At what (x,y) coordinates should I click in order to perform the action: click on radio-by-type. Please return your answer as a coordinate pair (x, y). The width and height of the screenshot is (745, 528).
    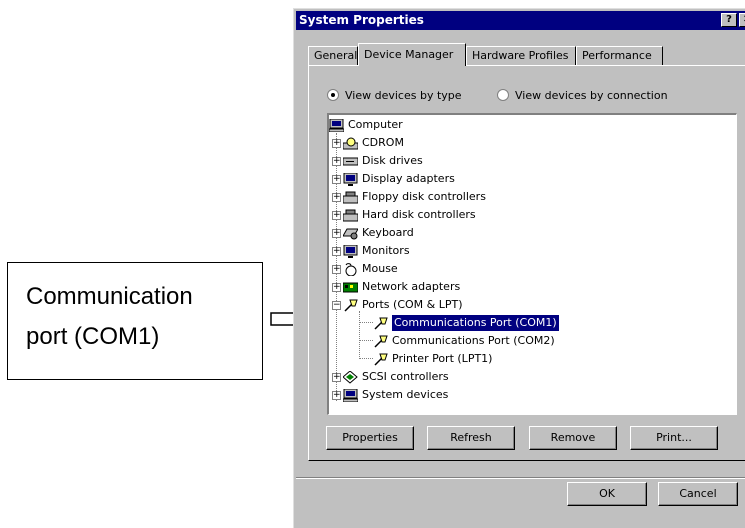
    Looking at the image, I should click on (333, 95).